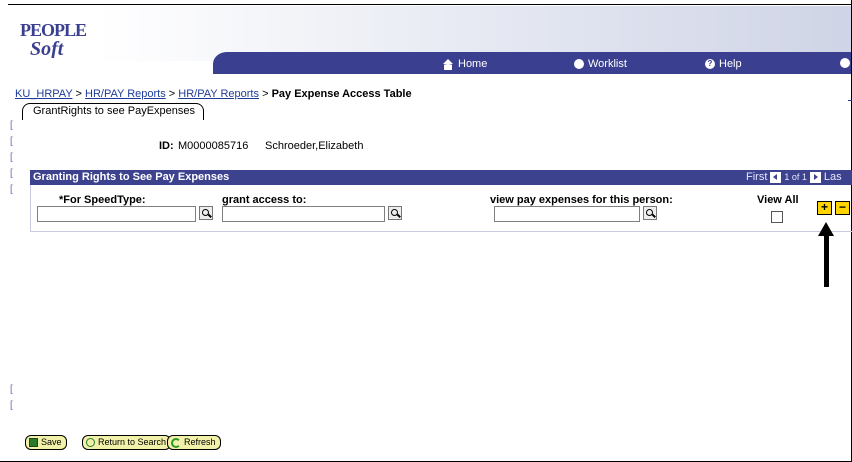 The height and width of the screenshot is (462, 852). What do you see at coordinates (778, 200) in the screenshot?
I see `col-view-all: View All` at bounding box center [778, 200].